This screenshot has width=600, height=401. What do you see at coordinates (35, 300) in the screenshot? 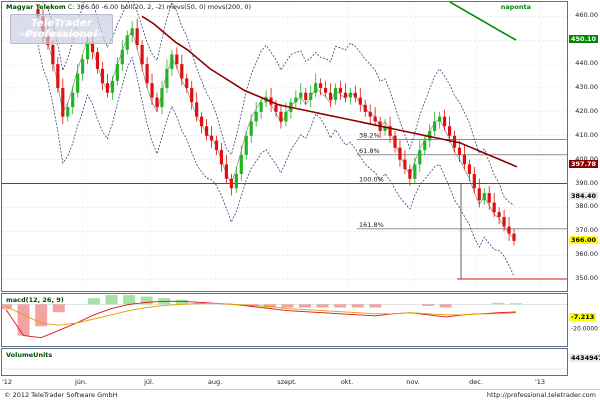
I see `macd-label: macd(12, 26, 9)` at bounding box center [35, 300].